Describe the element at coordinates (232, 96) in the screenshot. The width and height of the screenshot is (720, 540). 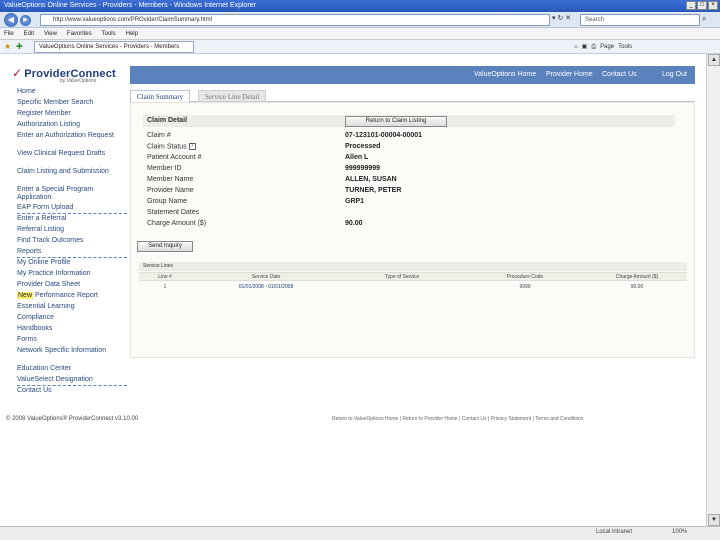
I see `tab-service-line-detail: Service Line Detail` at that location.